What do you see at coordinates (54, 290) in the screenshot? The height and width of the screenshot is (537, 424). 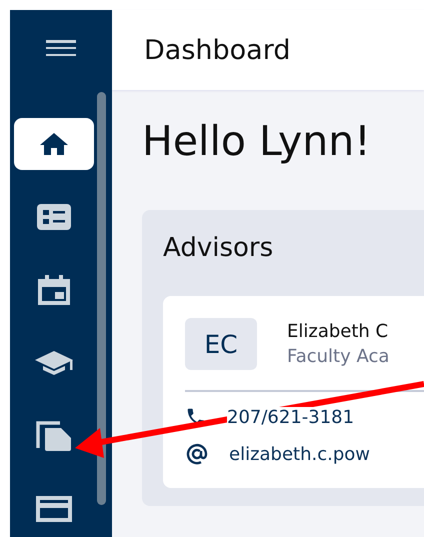 I see `calendar-icon` at bounding box center [54, 290].